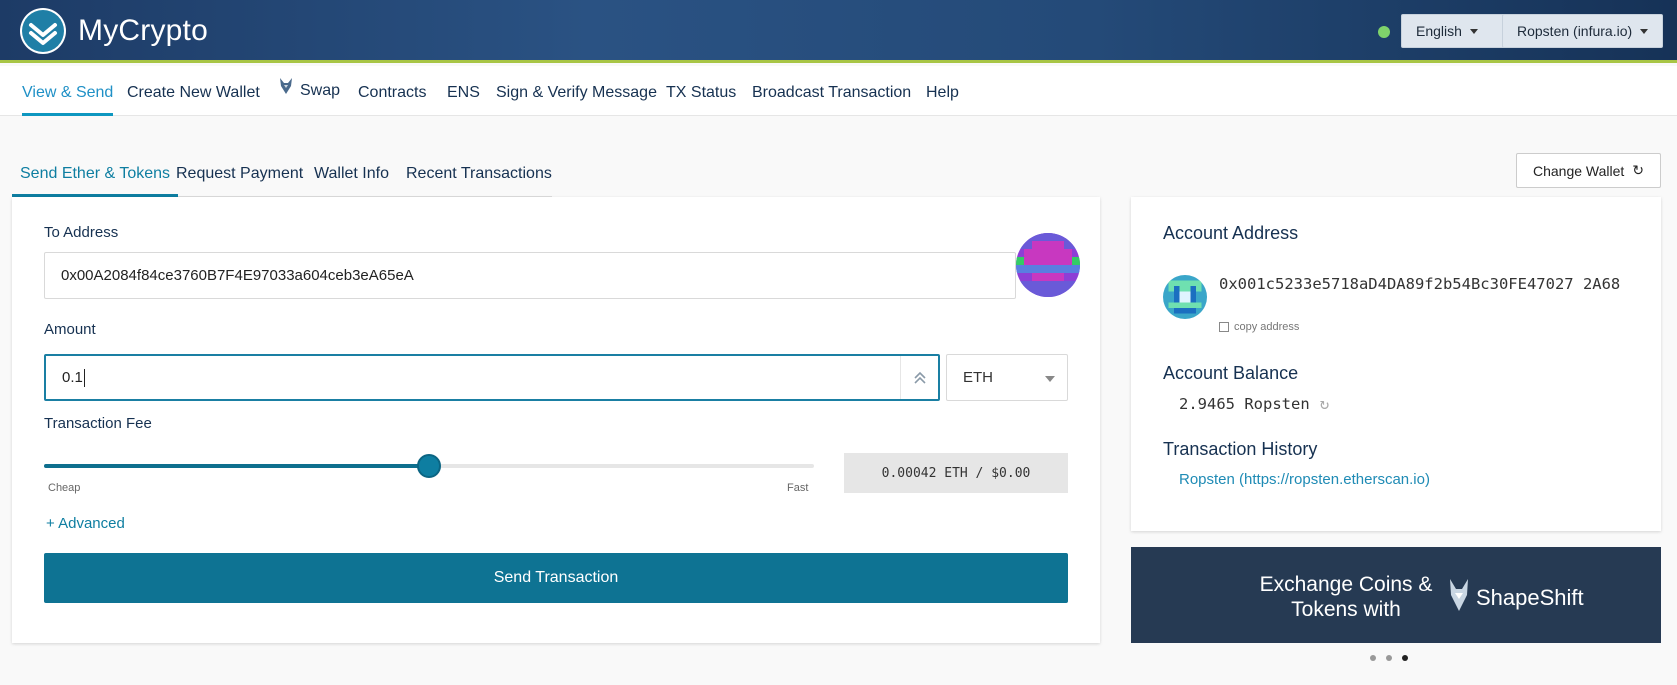  I want to click on copy-icon, so click(1224, 327).